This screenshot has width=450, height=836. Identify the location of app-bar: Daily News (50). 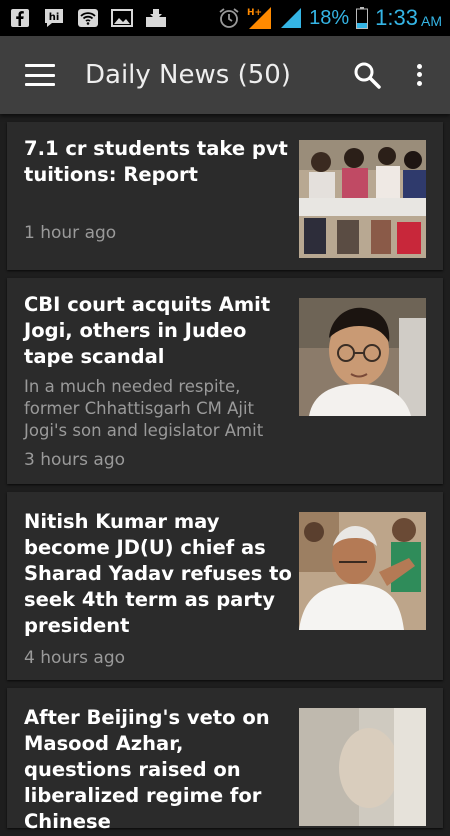
(225, 75).